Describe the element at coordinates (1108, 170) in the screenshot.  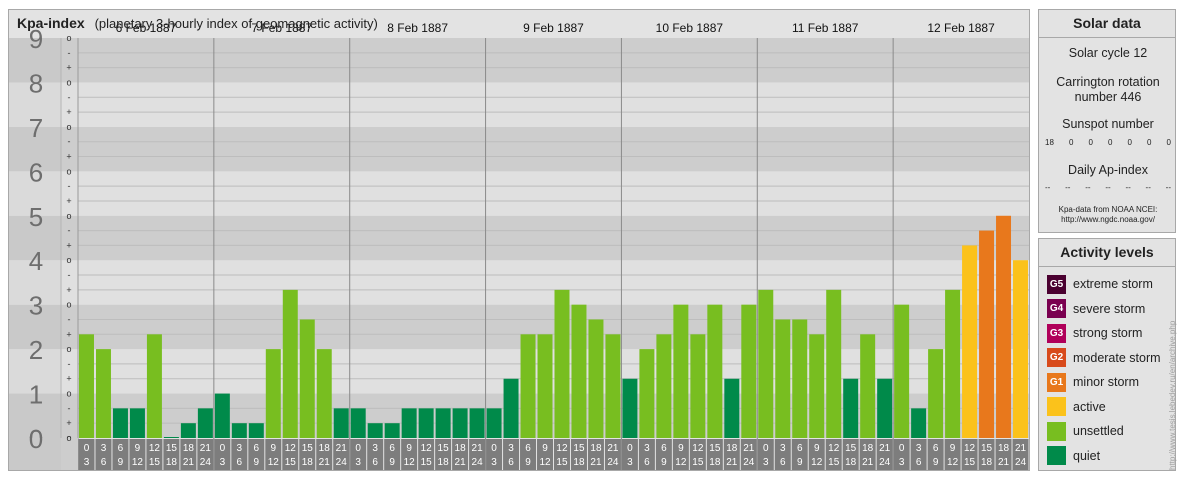
I see `daily-ap-heading: Daily Ap-index` at that location.